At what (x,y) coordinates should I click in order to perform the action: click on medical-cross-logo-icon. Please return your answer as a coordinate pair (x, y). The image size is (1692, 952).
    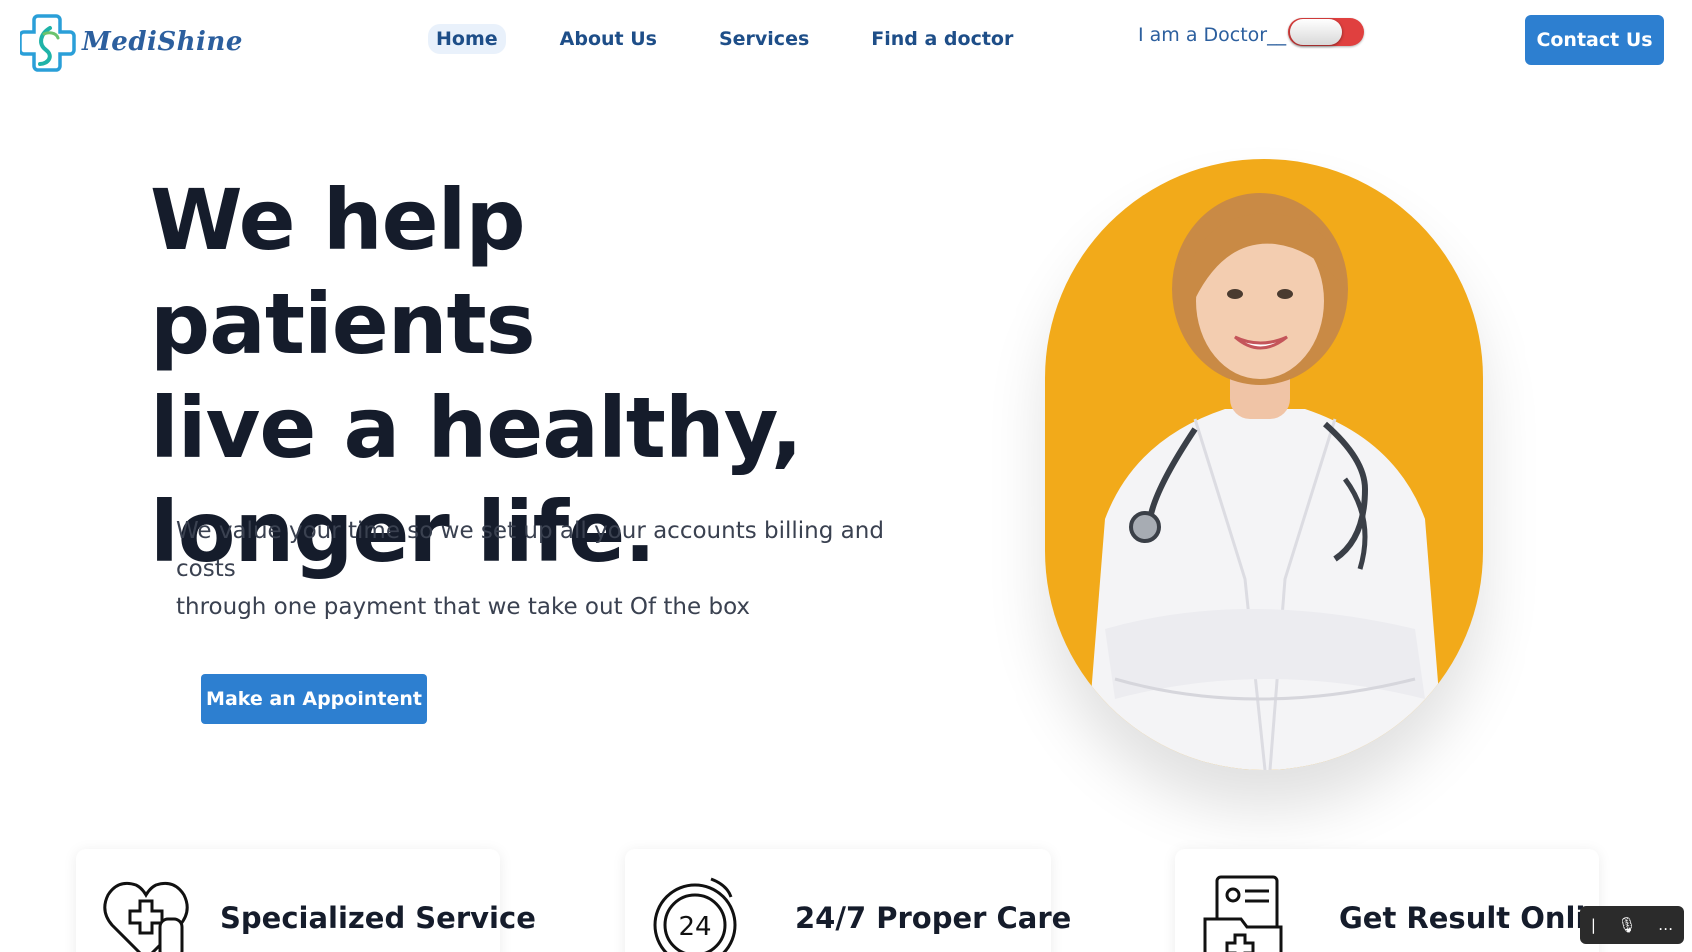
    Looking at the image, I should click on (48, 43).